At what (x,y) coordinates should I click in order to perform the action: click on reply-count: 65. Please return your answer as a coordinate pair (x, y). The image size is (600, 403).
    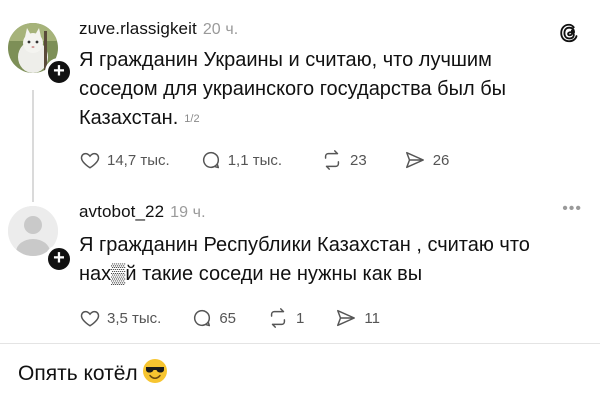
    Looking at the image, I should click on (228, 318).